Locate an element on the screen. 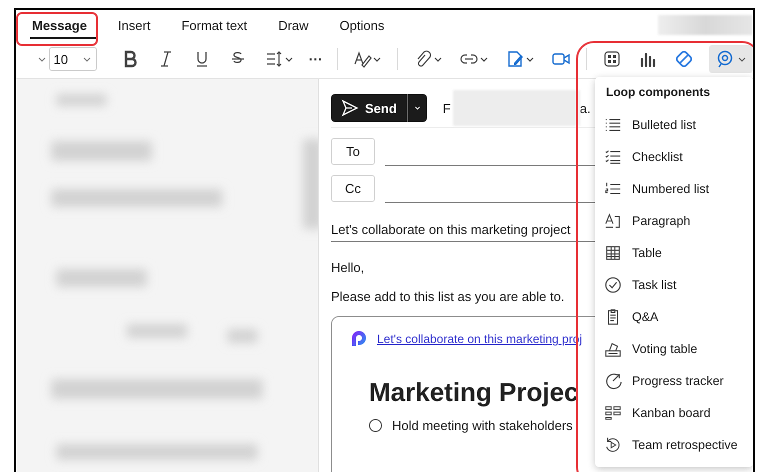  kanban-icon is located at coordinates (613, 413).